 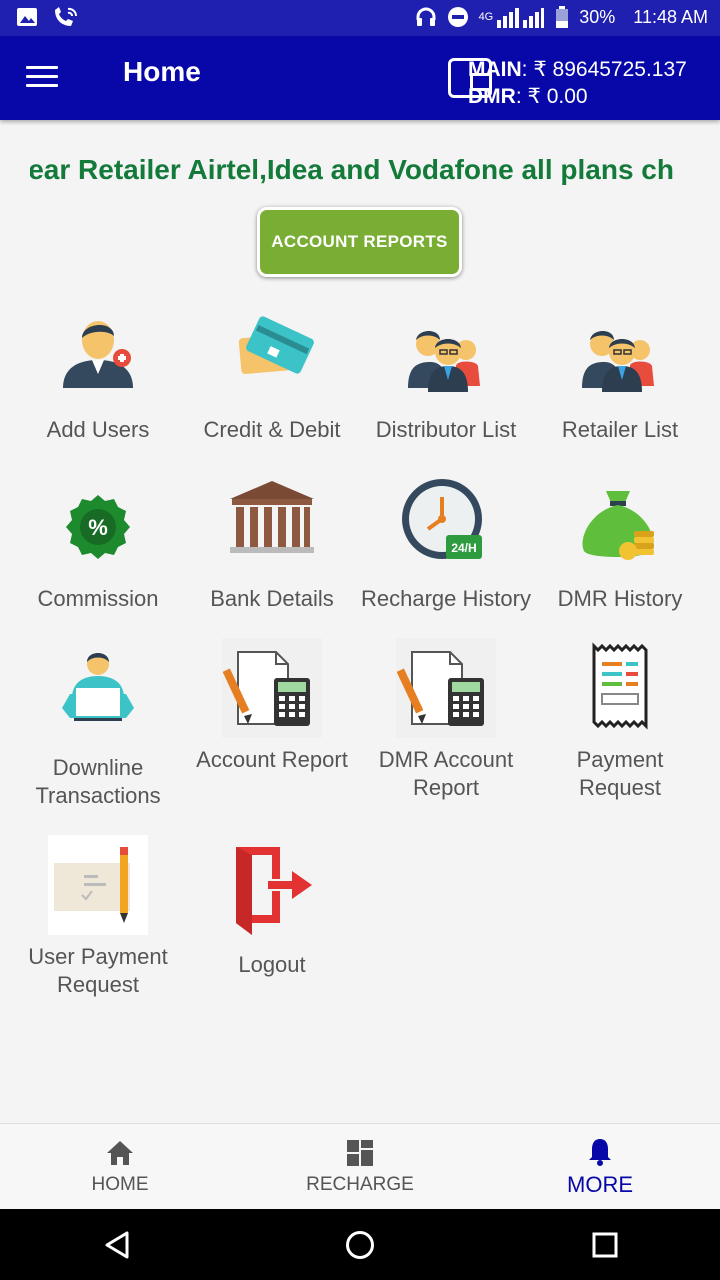 What do you see at coordinates (521, 18) in the screenshot?
I see `signal-icon` at bounding box center [521, 18].